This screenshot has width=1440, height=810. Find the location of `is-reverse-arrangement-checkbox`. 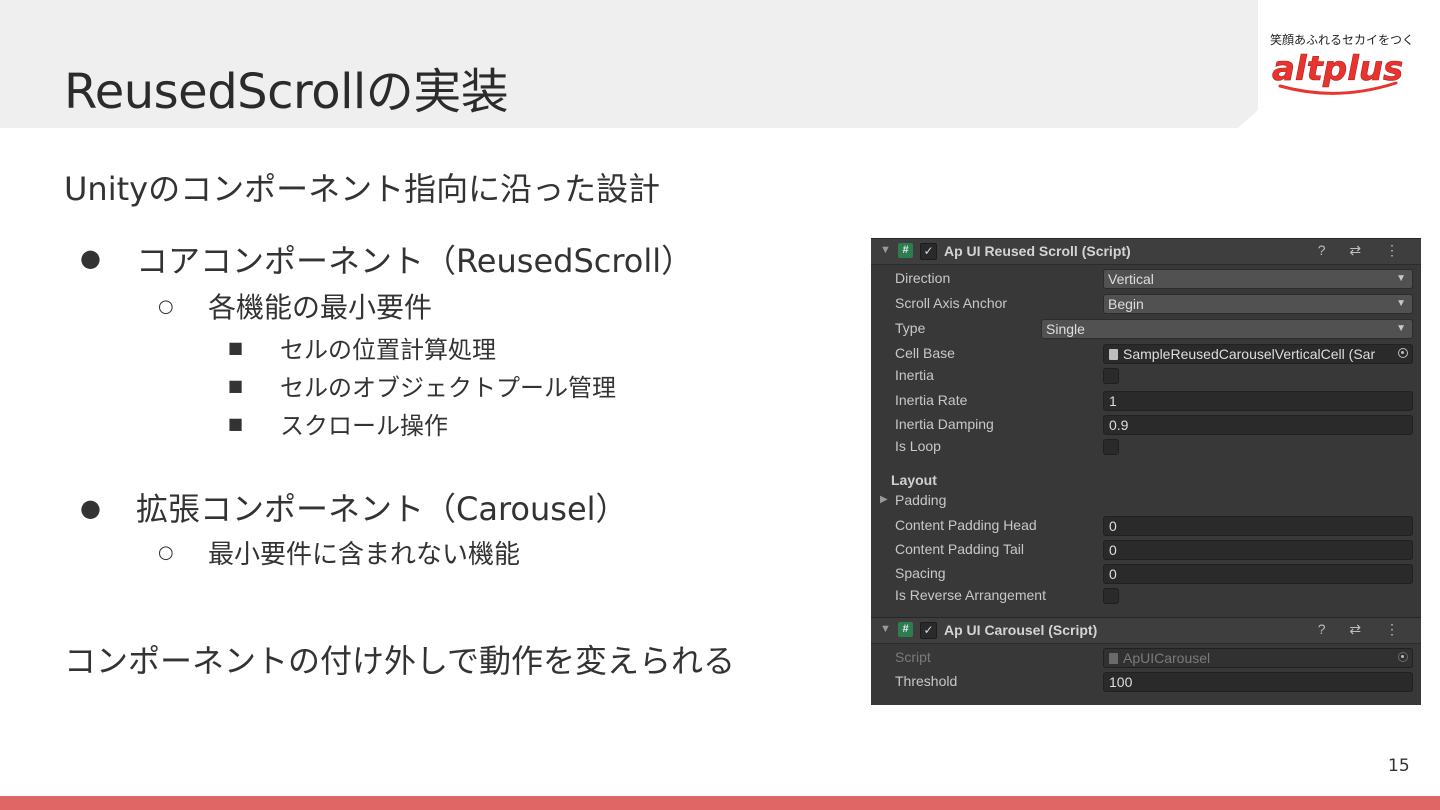

is-reverse-arrangement-checkbox is located at coordinates (1111, 596).